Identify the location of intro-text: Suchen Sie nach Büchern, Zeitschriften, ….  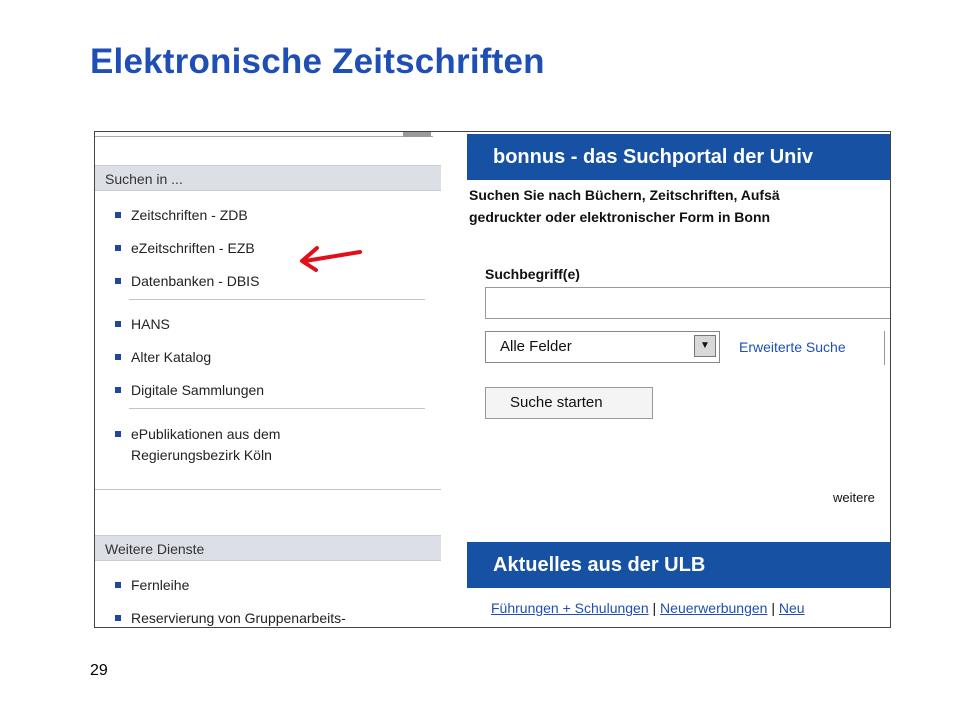
(679, 206).